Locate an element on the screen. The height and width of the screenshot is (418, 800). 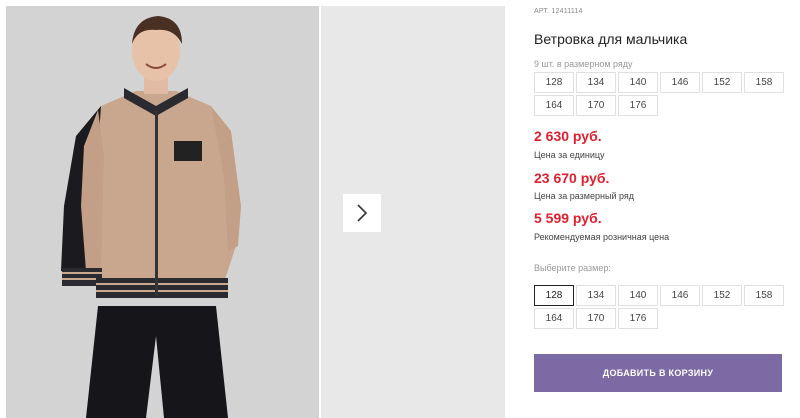
size-option-176: 176 is located at coordinates (638, 318).